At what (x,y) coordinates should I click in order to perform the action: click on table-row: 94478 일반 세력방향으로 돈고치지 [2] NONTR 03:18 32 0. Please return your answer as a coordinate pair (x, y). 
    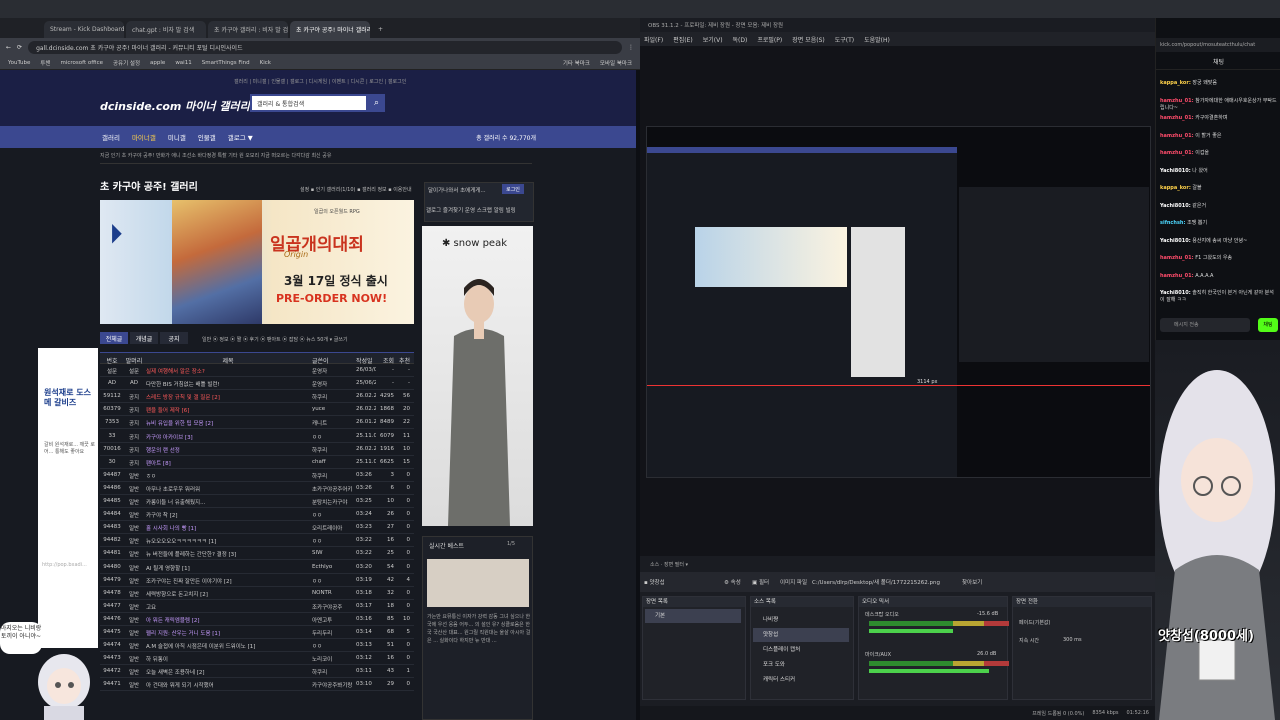
    Looking at the image, I should click on (257, 593).